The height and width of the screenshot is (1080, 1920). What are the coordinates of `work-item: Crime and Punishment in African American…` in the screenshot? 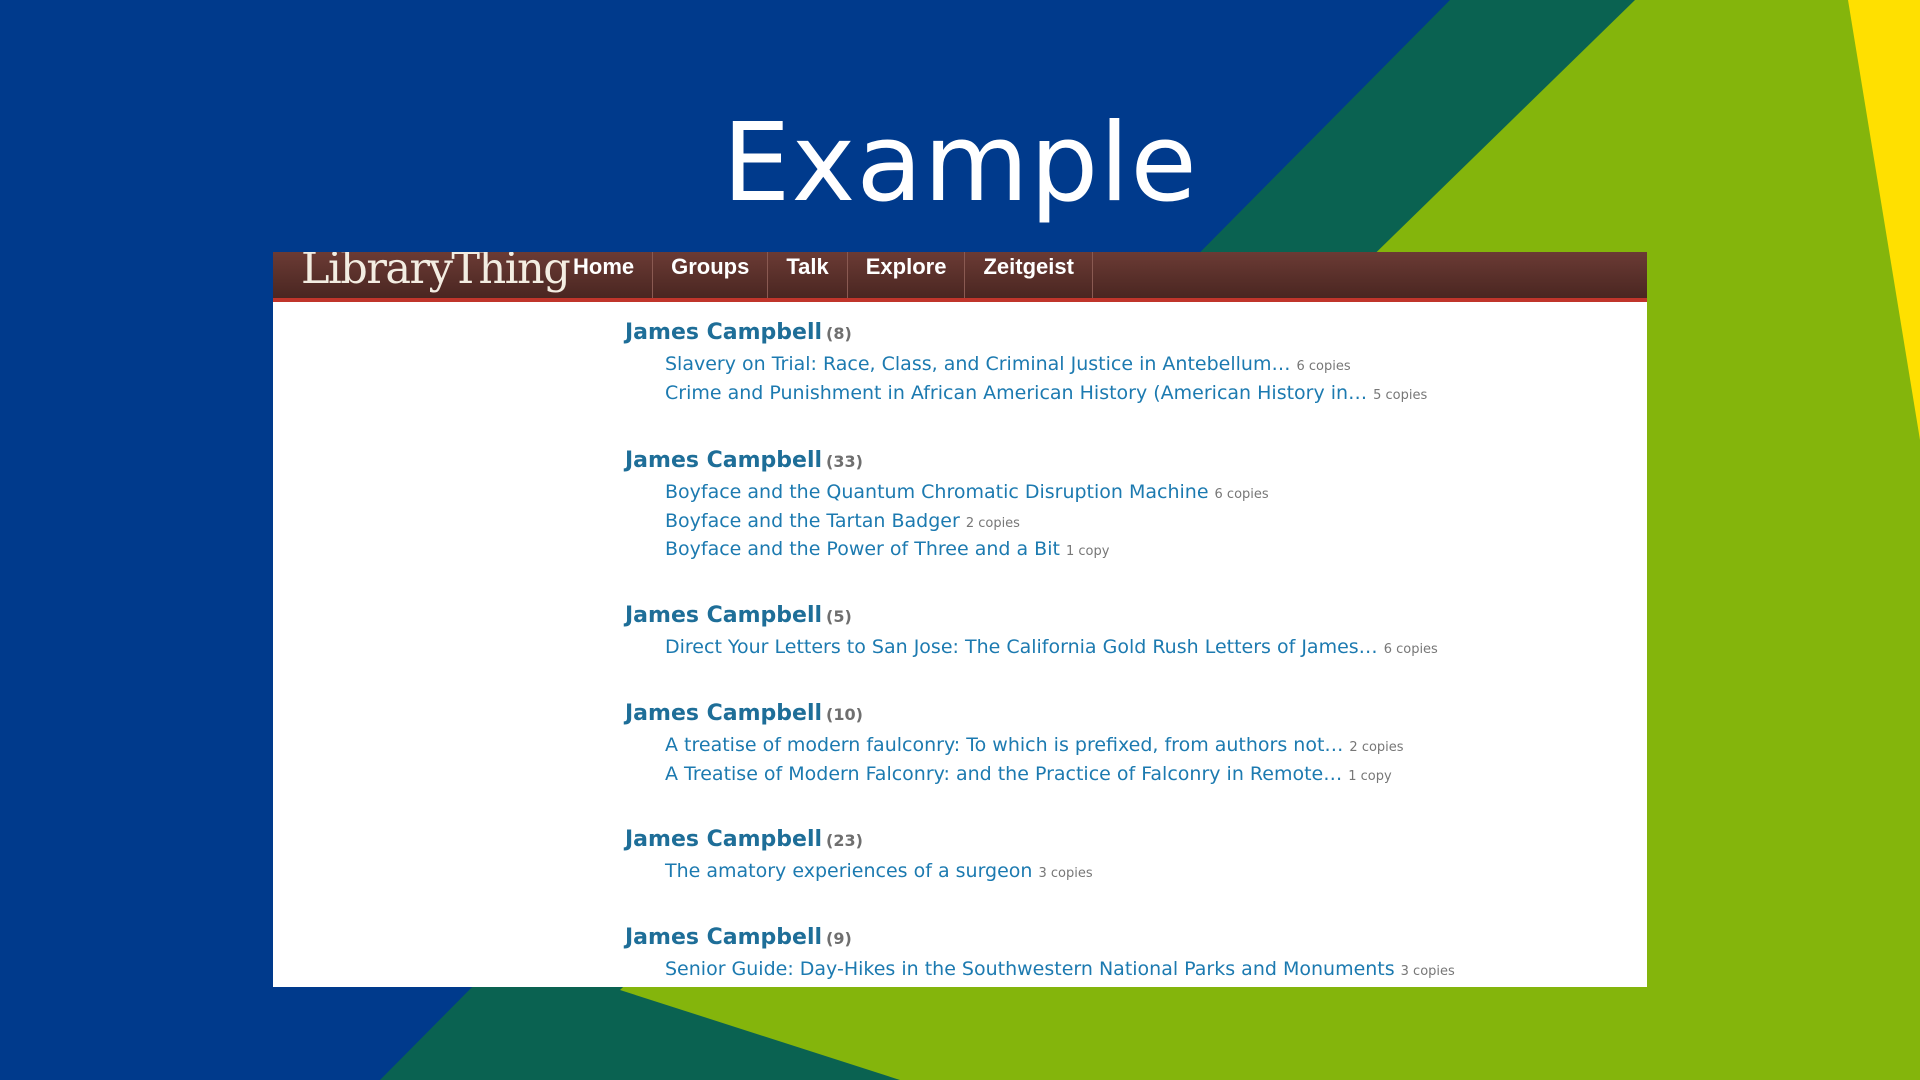 It's located at (1125, 393).